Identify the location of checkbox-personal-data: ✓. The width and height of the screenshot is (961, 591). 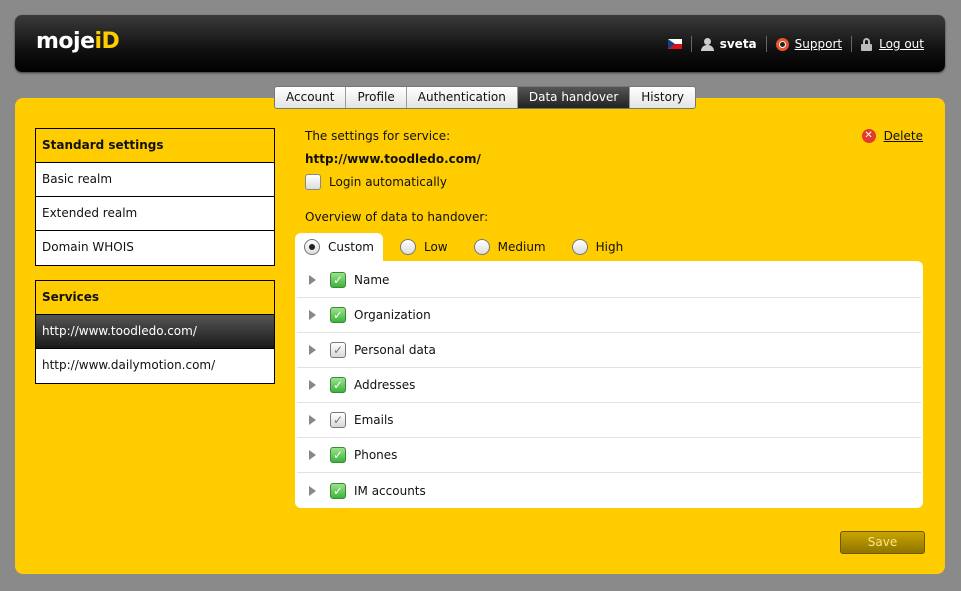
(338, 350).